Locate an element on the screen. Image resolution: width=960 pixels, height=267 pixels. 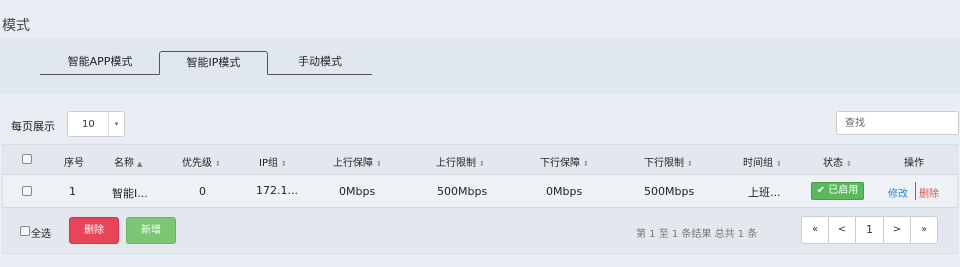
col-status-label: 状态 is located at coordinates (833, 163).